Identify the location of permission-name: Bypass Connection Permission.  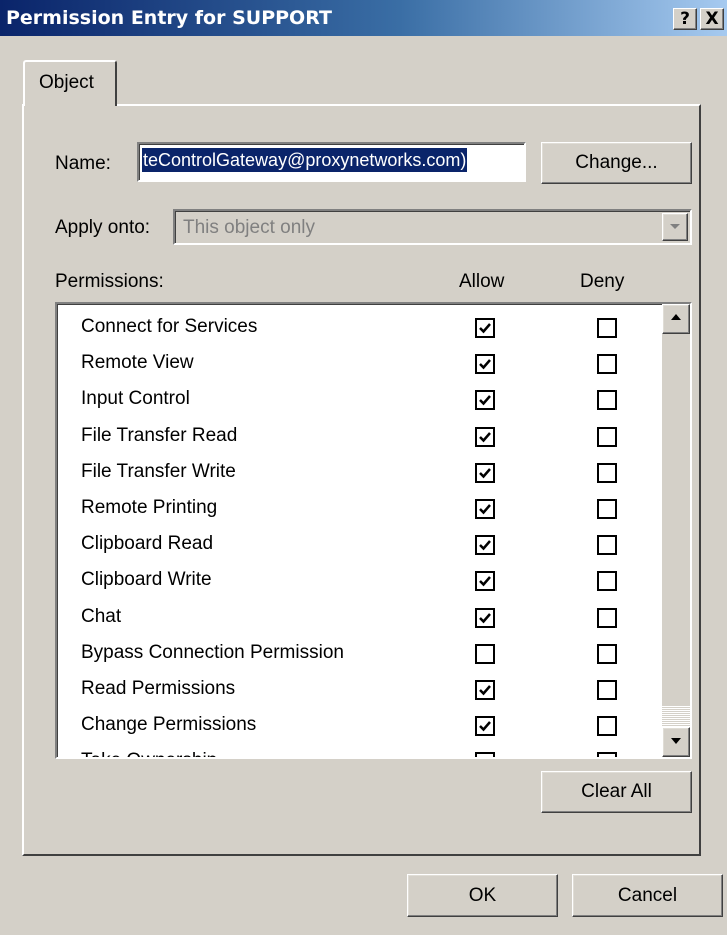
(212, 652).